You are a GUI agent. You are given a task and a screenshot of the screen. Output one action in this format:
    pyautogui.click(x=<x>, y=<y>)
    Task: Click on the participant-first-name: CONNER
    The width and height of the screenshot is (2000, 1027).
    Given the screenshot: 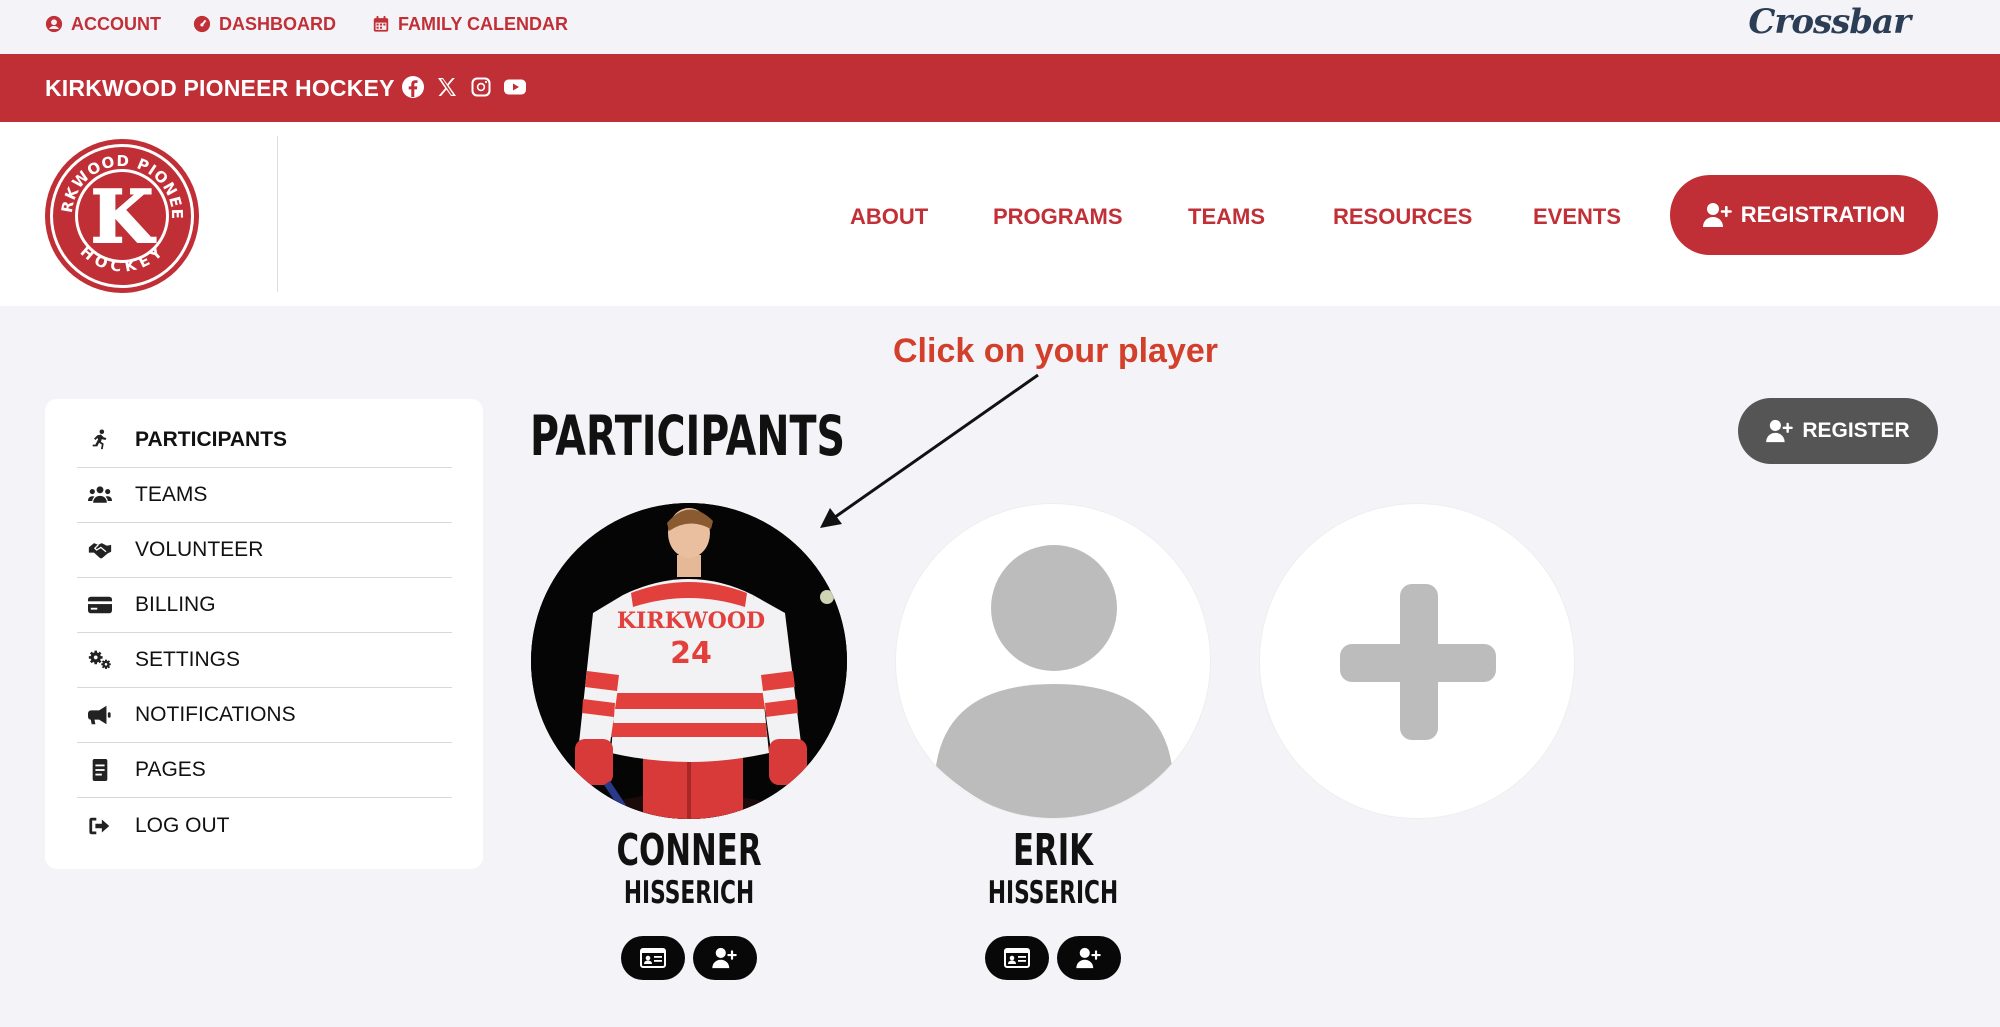 What is the action you would take?
    pyautogui.click(x=689, y=850)
    